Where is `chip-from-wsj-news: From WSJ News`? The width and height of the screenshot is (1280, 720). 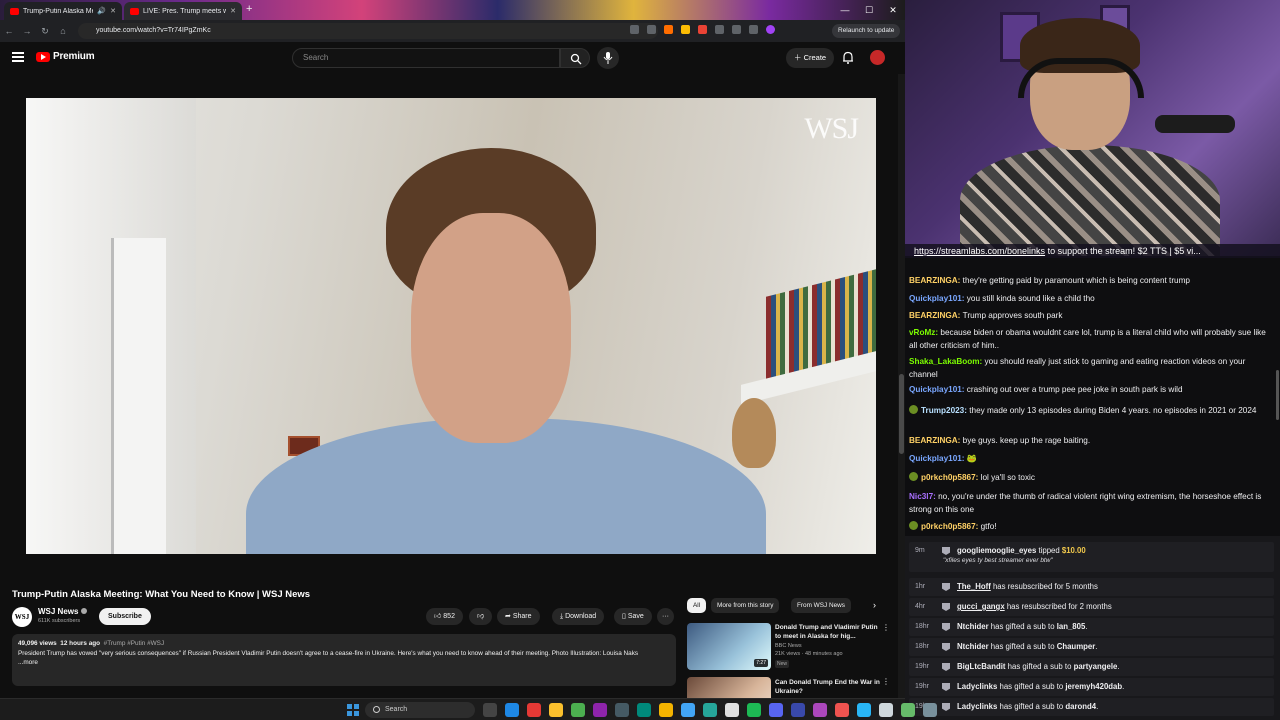 chip-from-wsj-news: From WSJ News is located at coordinates (821, 605).